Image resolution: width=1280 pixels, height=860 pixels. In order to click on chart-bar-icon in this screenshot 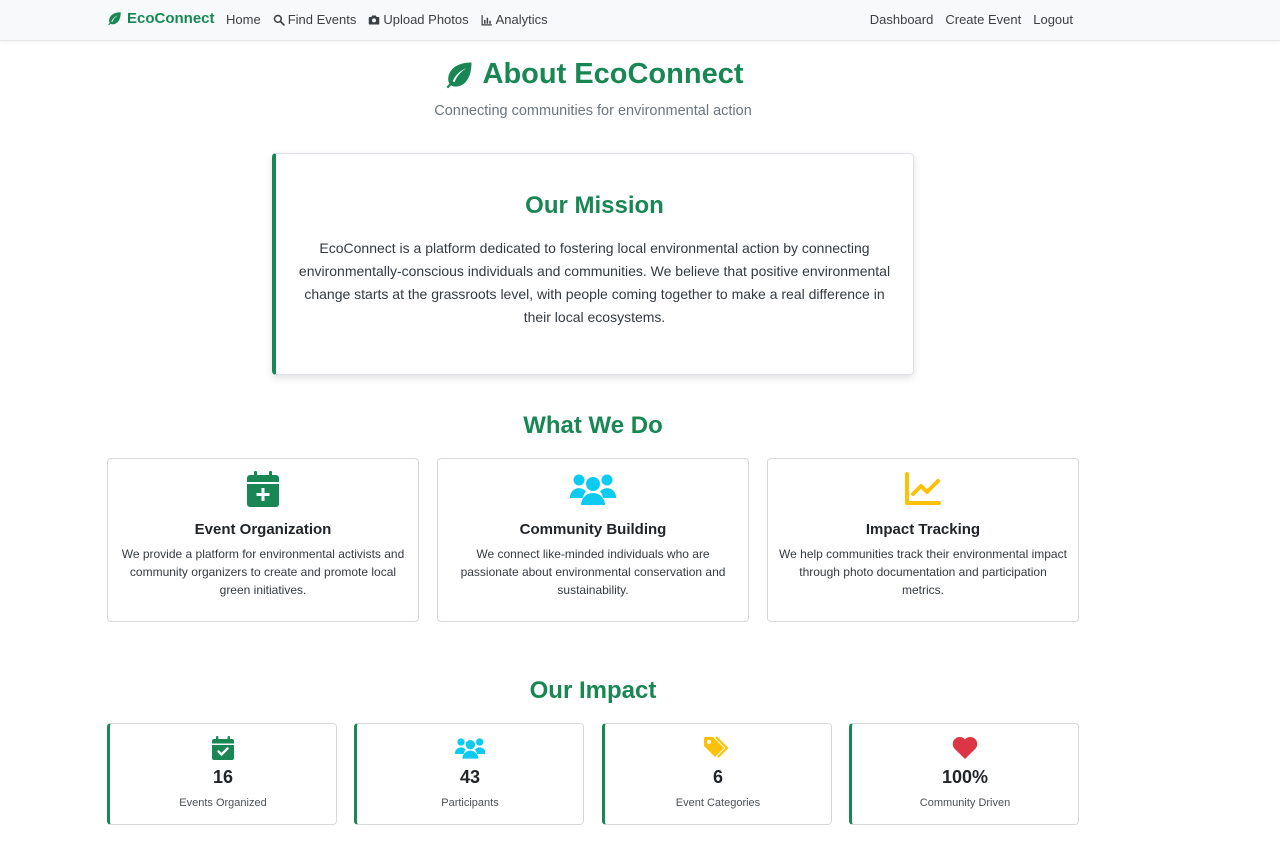, I will do `click(486, 19)`.